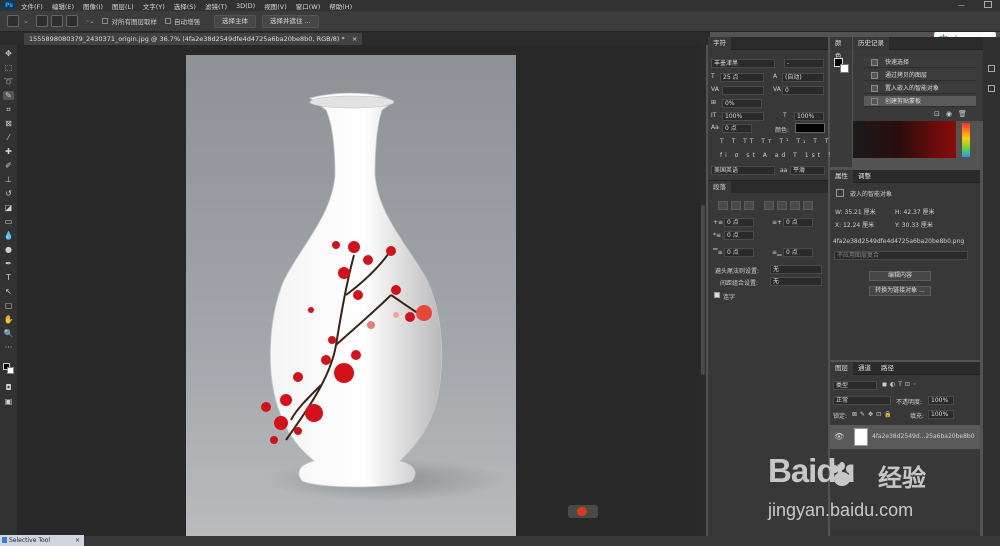 Image resolution: width=1000 pixels, height=546 pixels. Describe the element at coordinates (923, 436) in the screenshot. I see `layer-name: 4fa2e38d2549d...25a6ba20be8b0` at that location.